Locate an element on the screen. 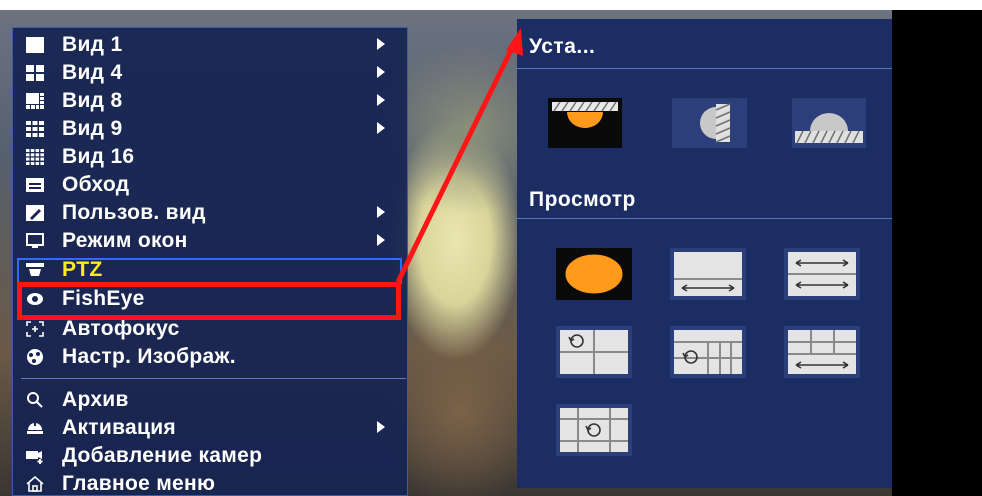  menu-item-label: Добавление камер is located at coordinates (162, 455).